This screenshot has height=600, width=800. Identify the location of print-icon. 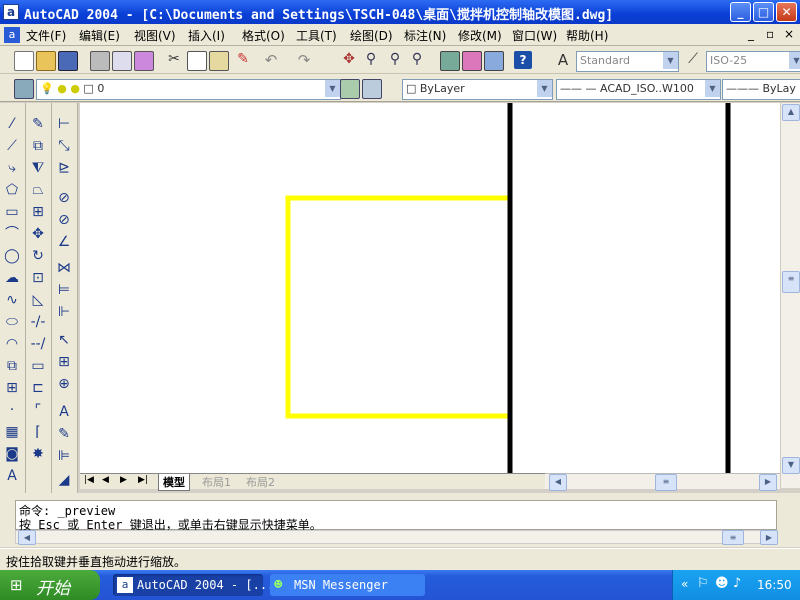
(100, 61).